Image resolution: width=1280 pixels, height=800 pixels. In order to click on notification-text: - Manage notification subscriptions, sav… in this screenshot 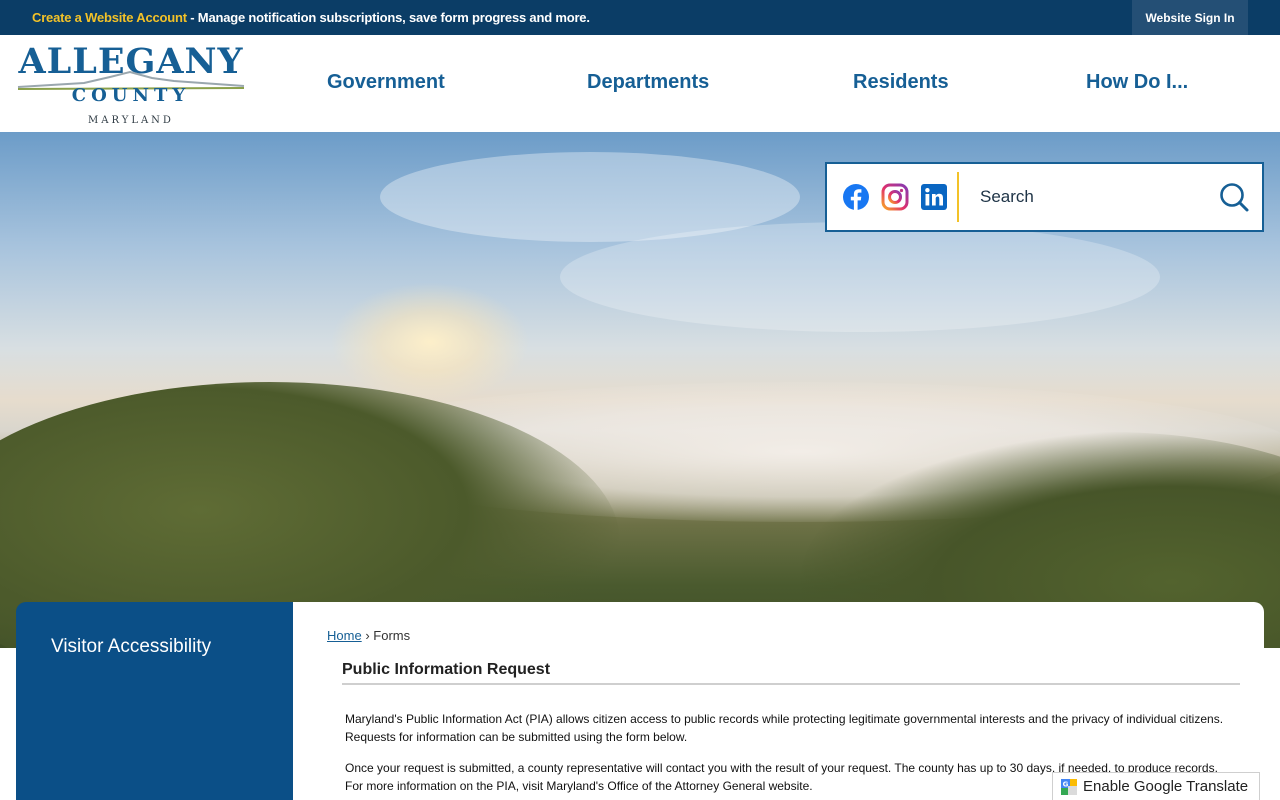, I will do `click(388, 17)`.